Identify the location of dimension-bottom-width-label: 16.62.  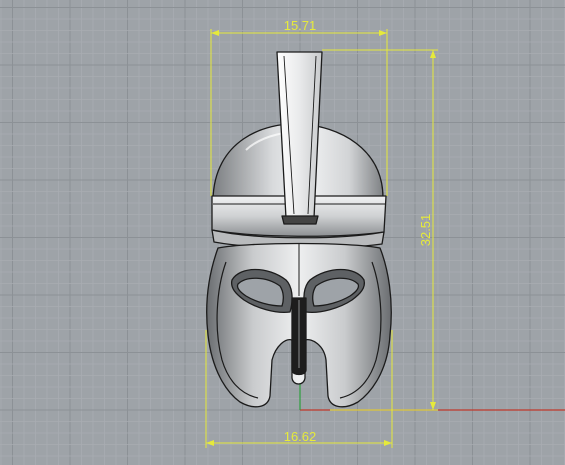
(300, 436).